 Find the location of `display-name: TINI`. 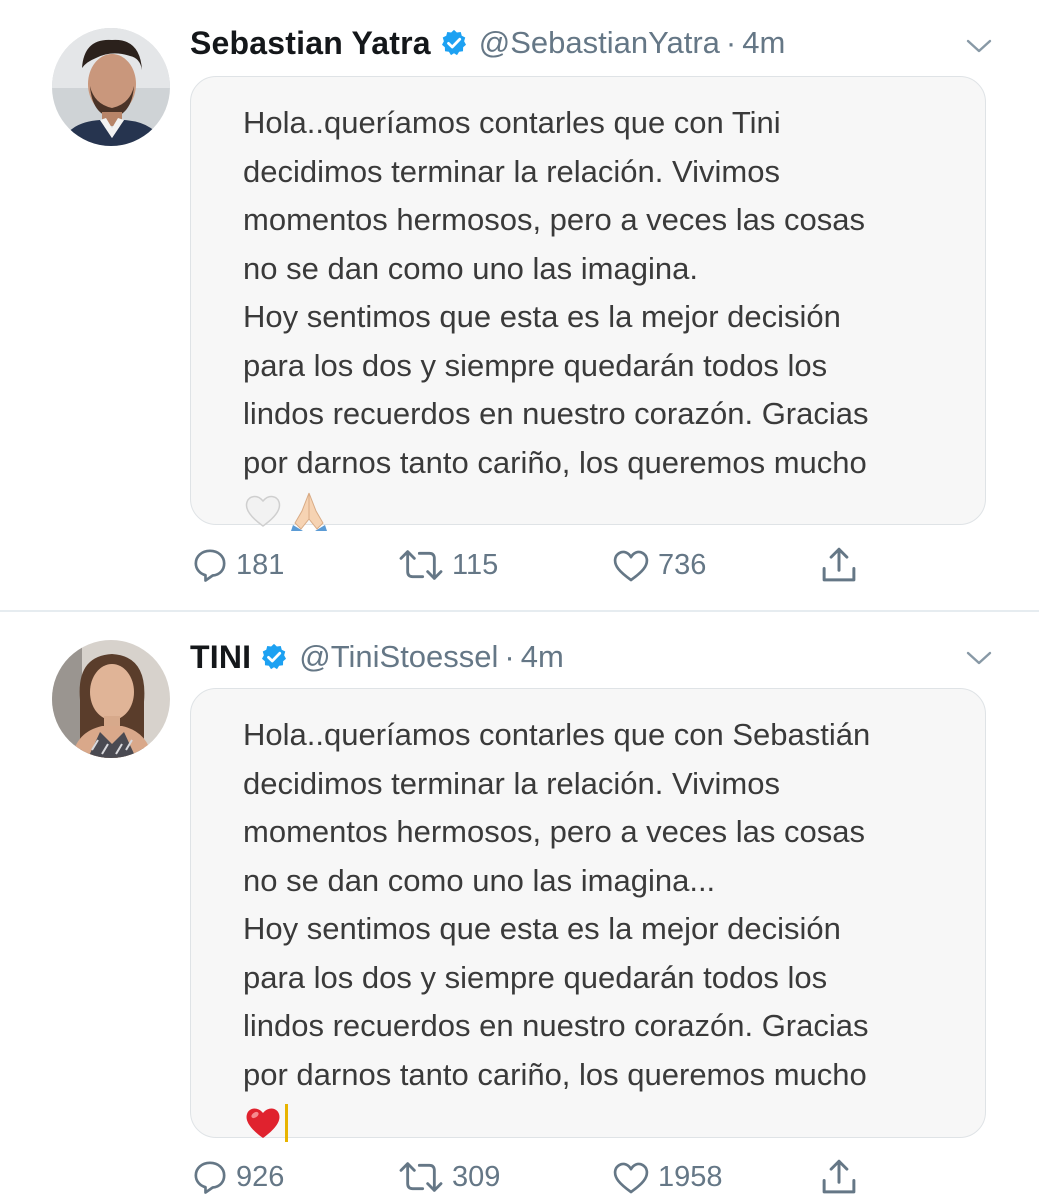

display-name: TINI is located at coordinates (220, 657).